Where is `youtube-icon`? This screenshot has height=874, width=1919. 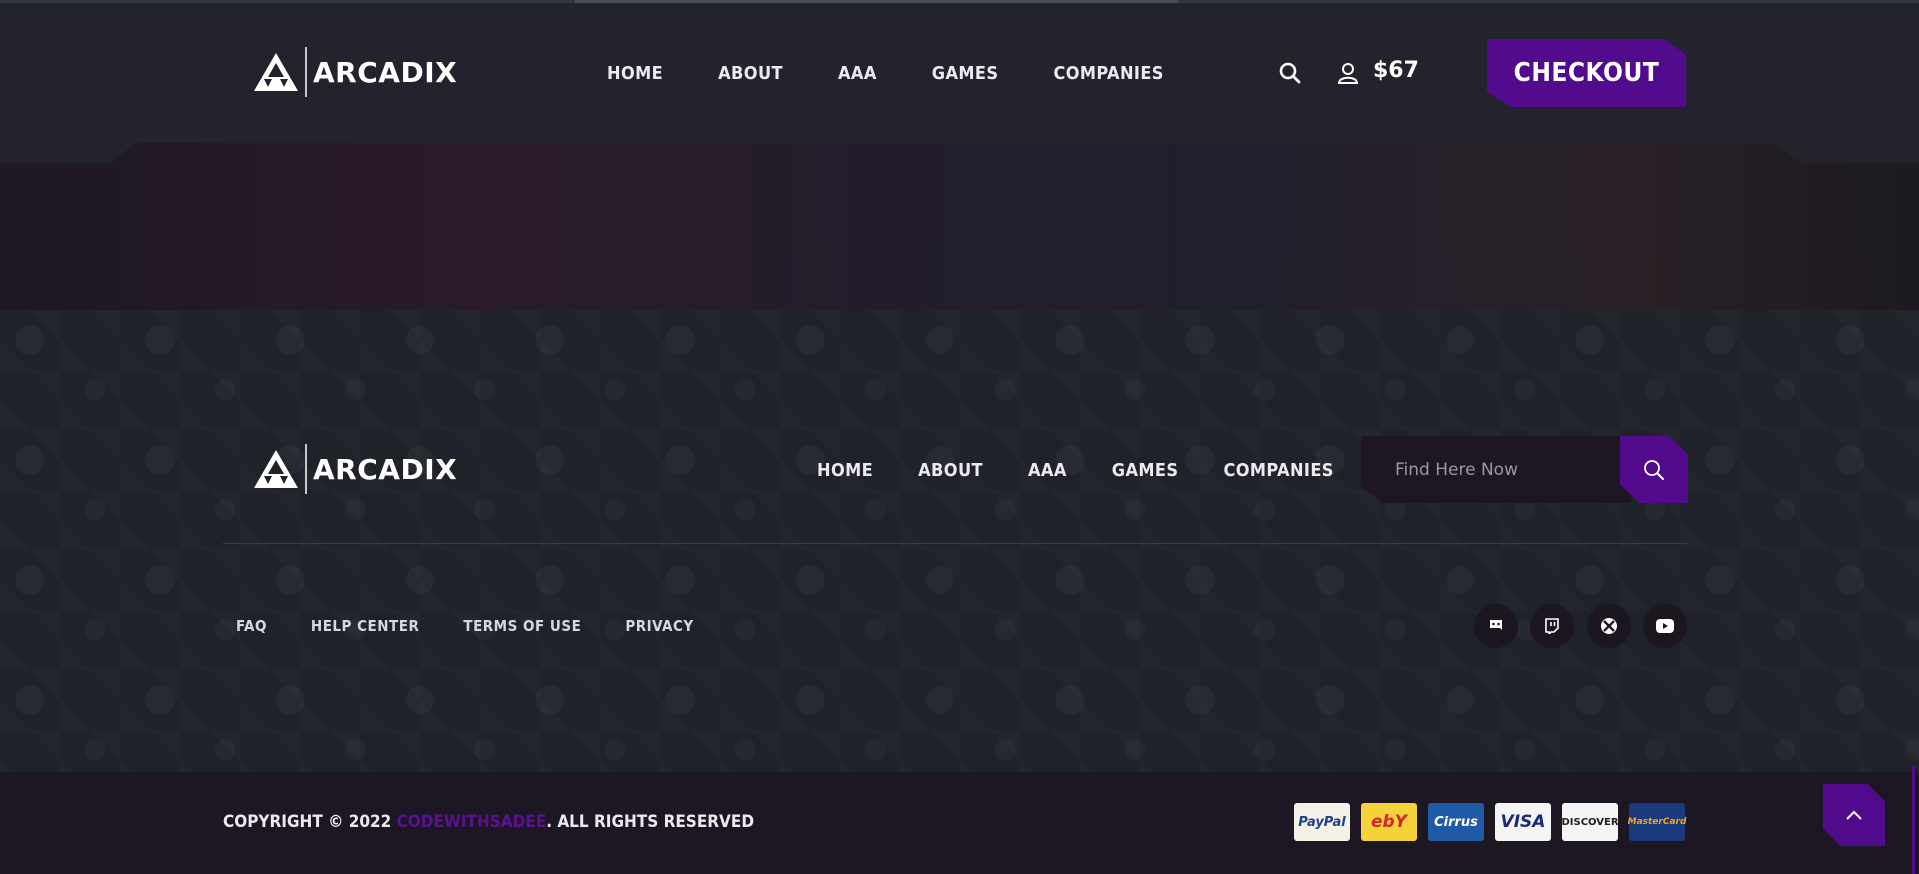
youtube-icon is located at coordinates (1665, 626).